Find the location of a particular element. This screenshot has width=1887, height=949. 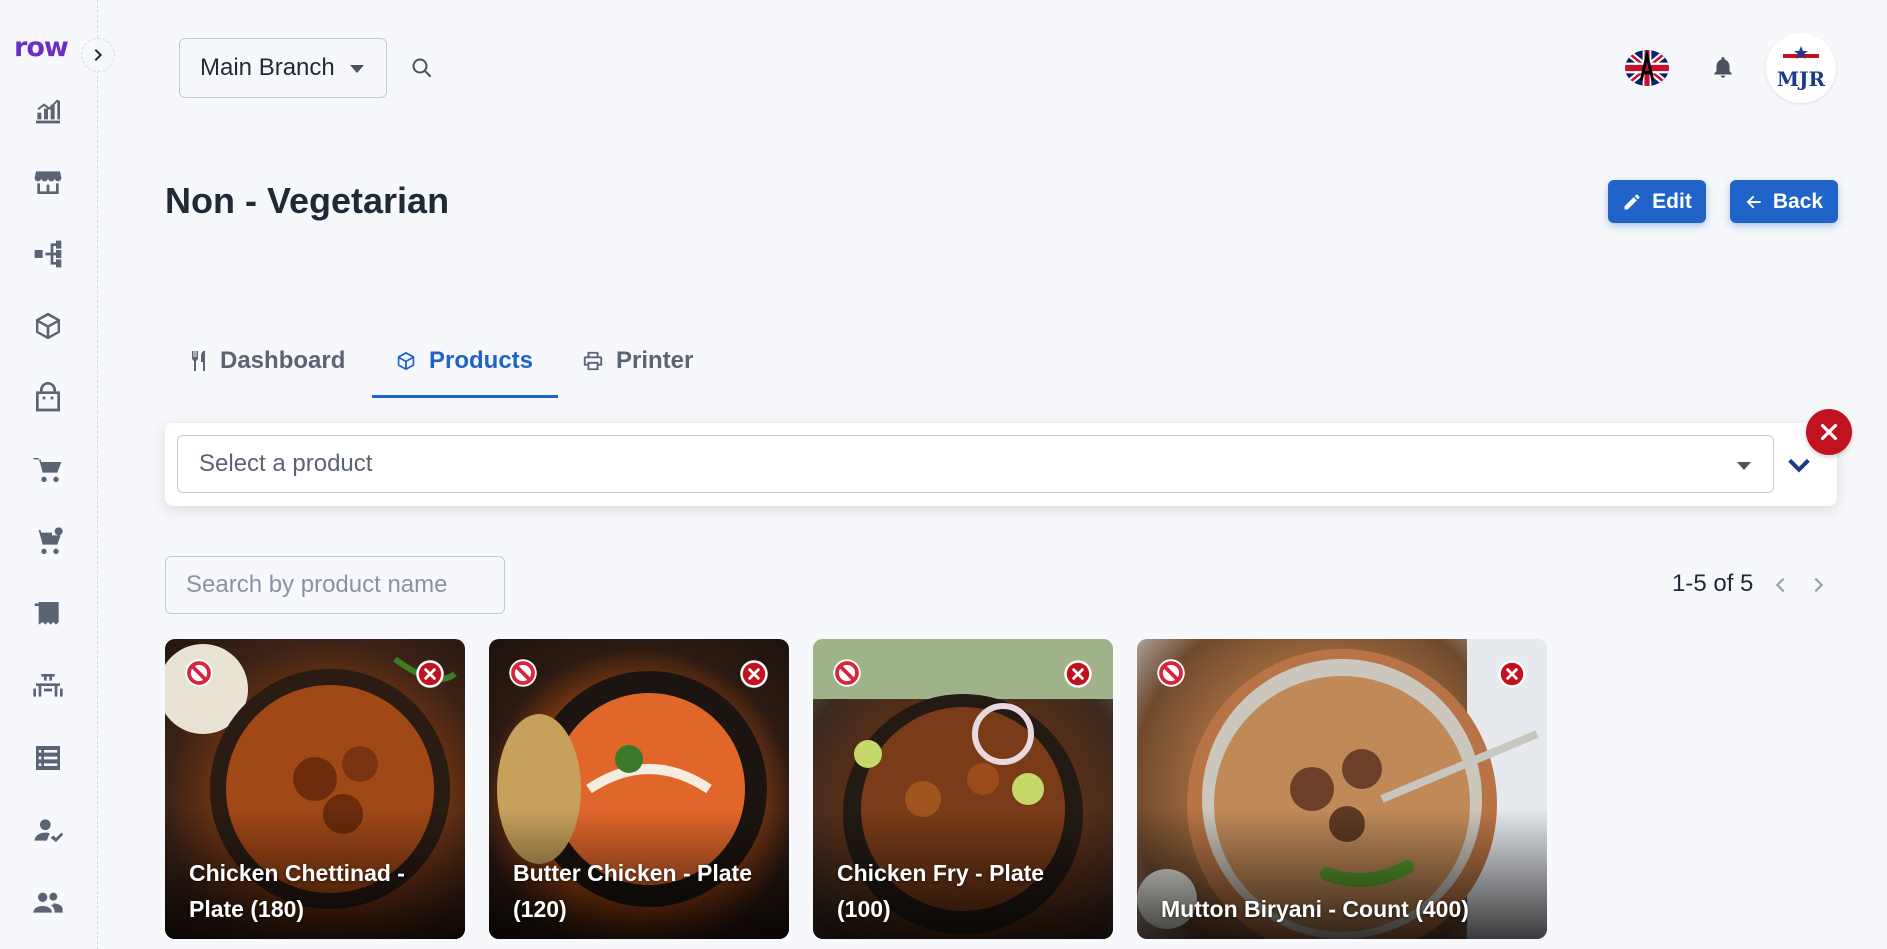

product-card: Butter Chicken - Plate (120) is located at coordinates (639, 789).